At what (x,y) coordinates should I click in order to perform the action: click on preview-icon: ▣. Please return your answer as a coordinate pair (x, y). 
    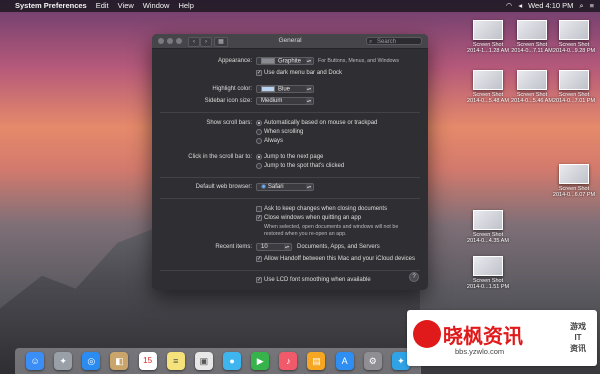
    Looking at the image, I should click on (203, 361).